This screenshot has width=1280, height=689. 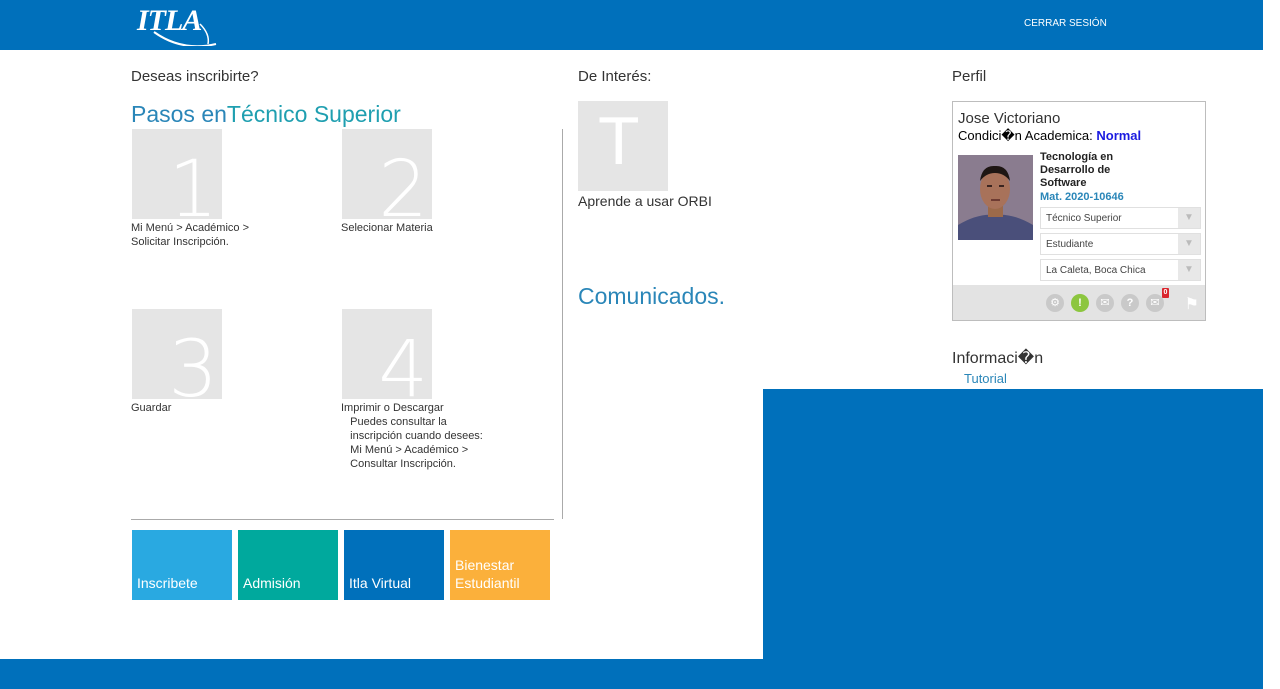 I want to click on help-icon: ?, so click(x=1130, y=303).